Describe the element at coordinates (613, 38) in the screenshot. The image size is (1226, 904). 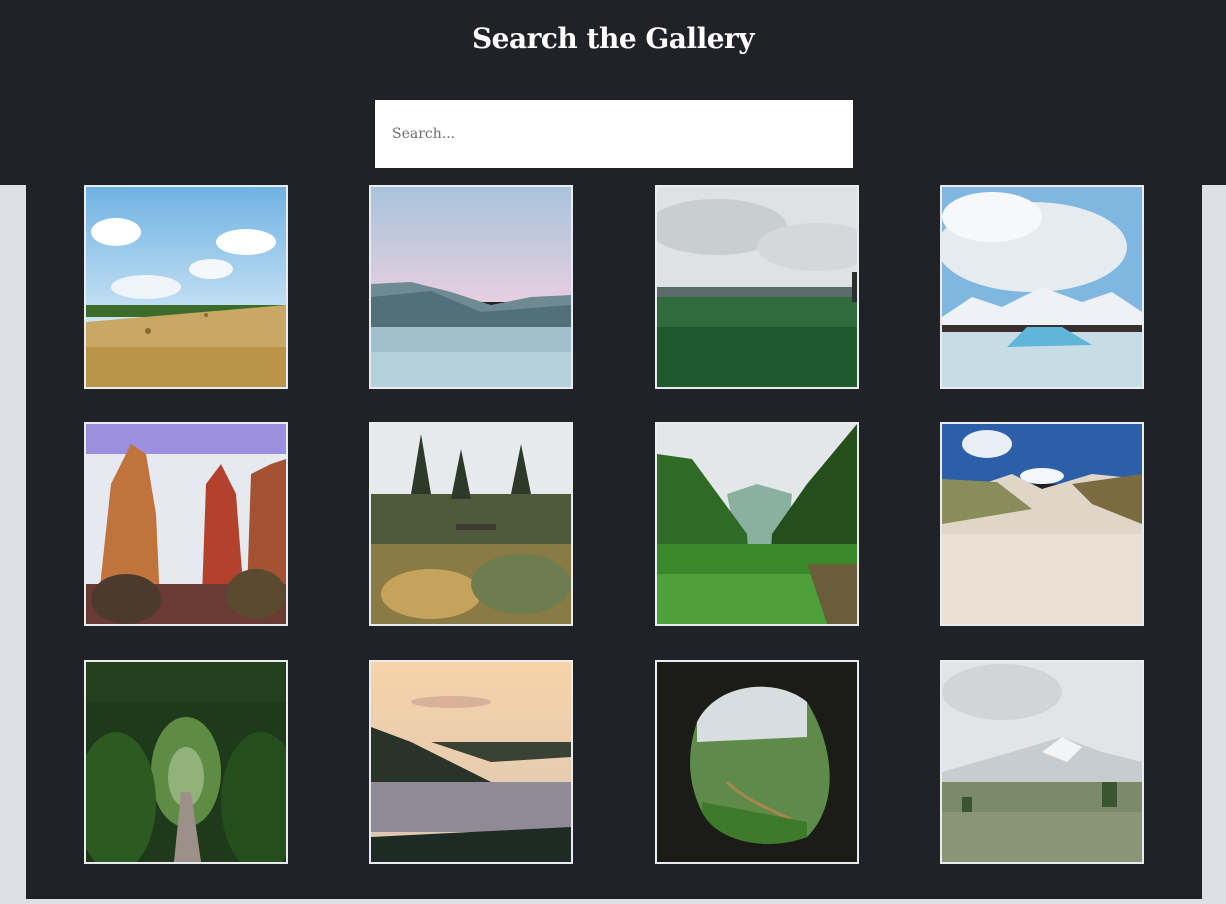
I see `page-title: Search the Gallery` at that location.